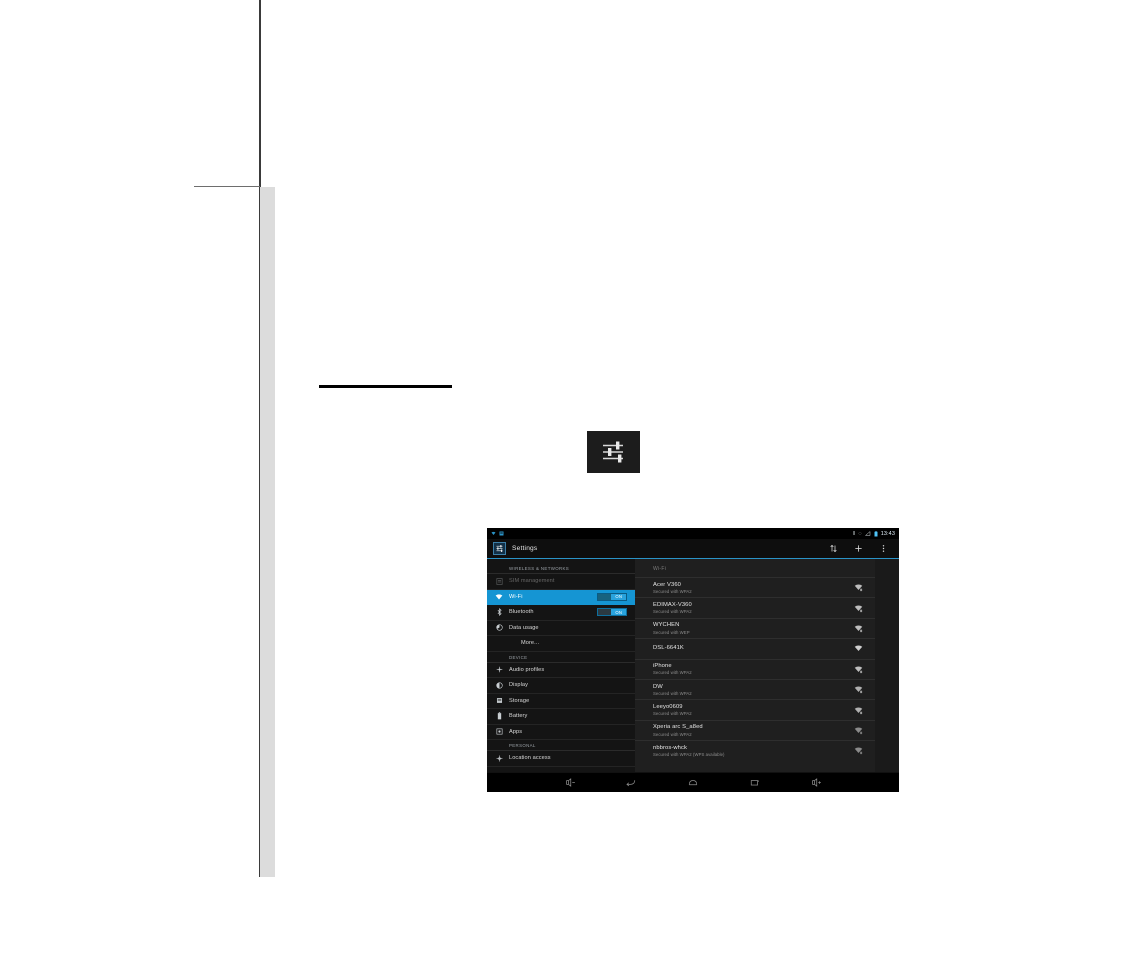  Describe the element at coordinates (530, 758) in the screenshot. I see `sidebar-item-label: Location access` at that location.